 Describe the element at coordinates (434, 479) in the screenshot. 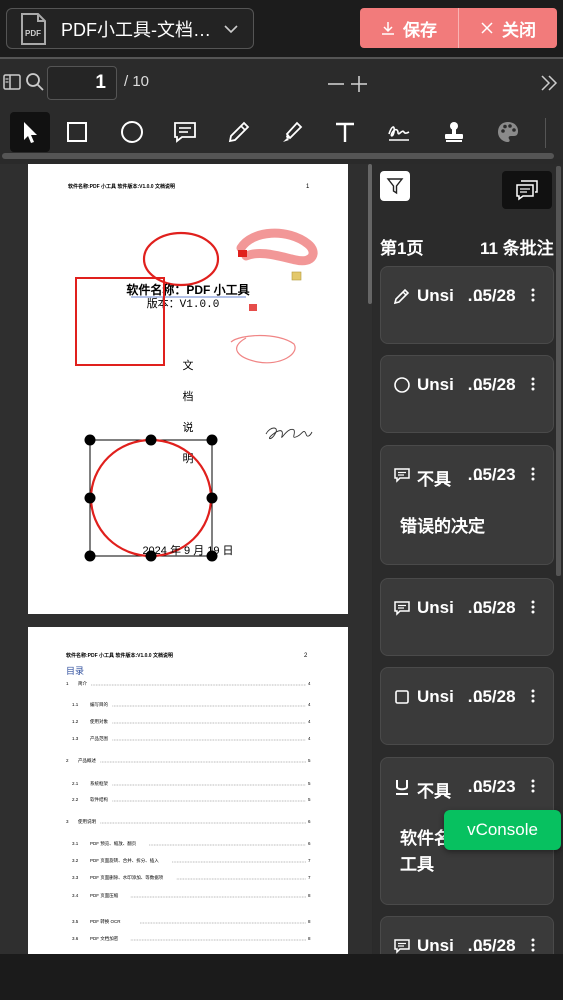

I see `annotation-author: 不具` at that location.